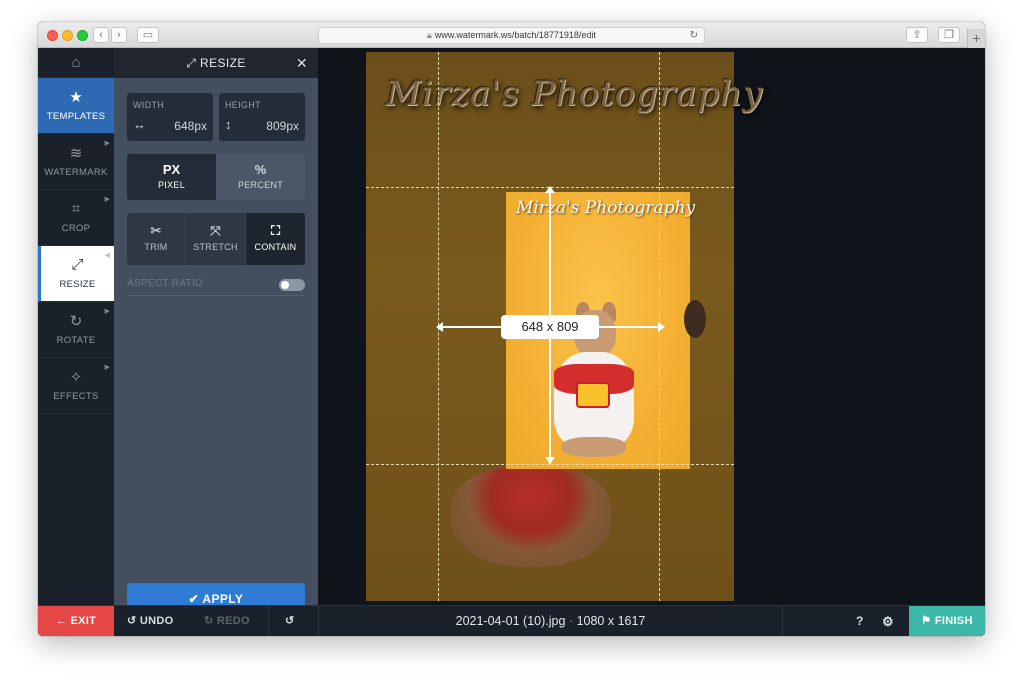  I want to click on rotate-icon: ↻, so click(76, 321).